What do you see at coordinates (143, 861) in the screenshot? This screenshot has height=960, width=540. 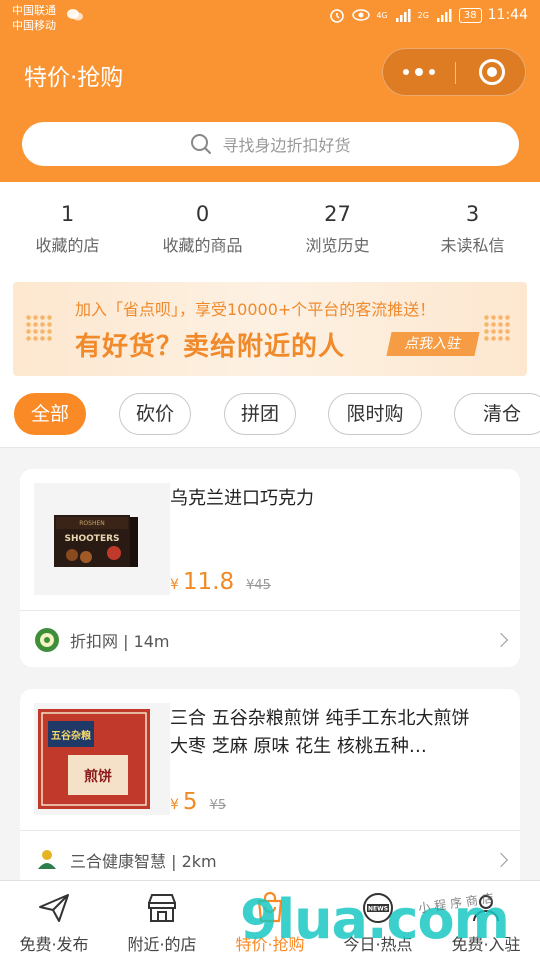 I see `shop-name-distance: 三合健康智慧 | 2km` at bounding box center [143, 861].